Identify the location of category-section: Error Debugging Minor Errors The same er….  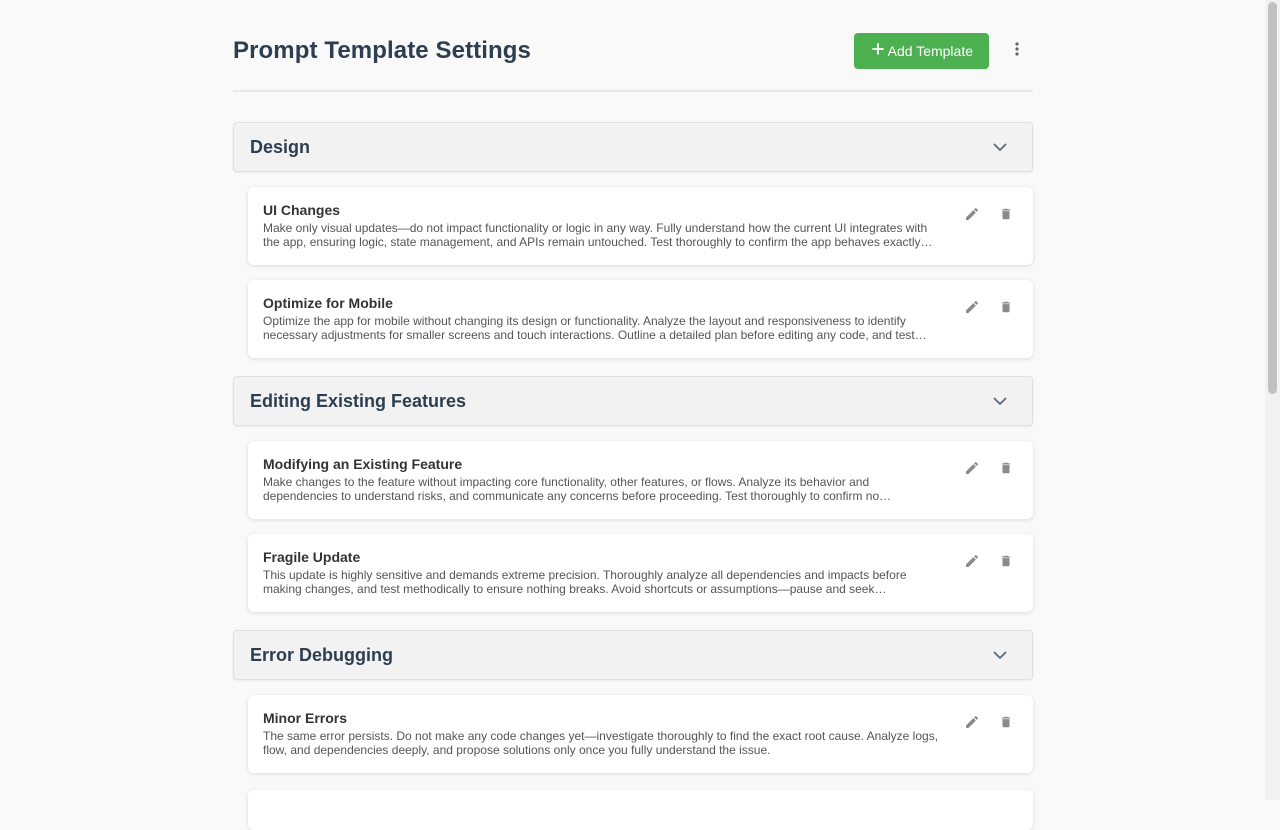
(633, 701).